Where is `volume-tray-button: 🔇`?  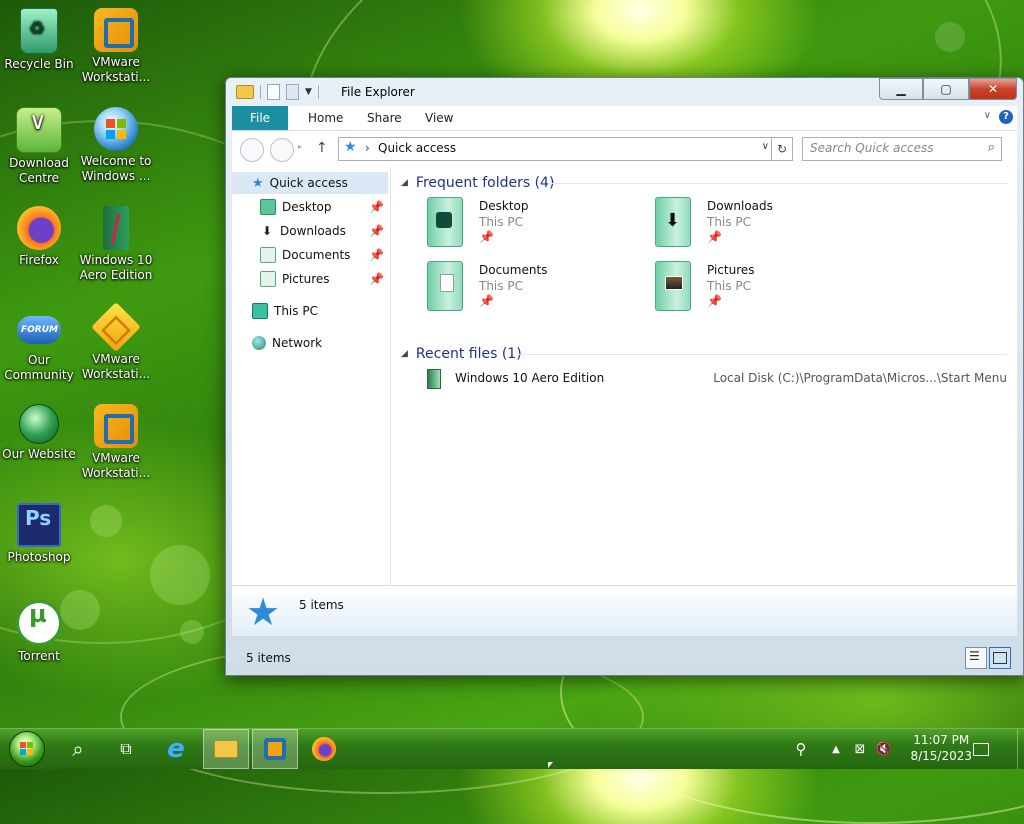 volume-tray-button: 🔇 is located at coordinates (884, 749).